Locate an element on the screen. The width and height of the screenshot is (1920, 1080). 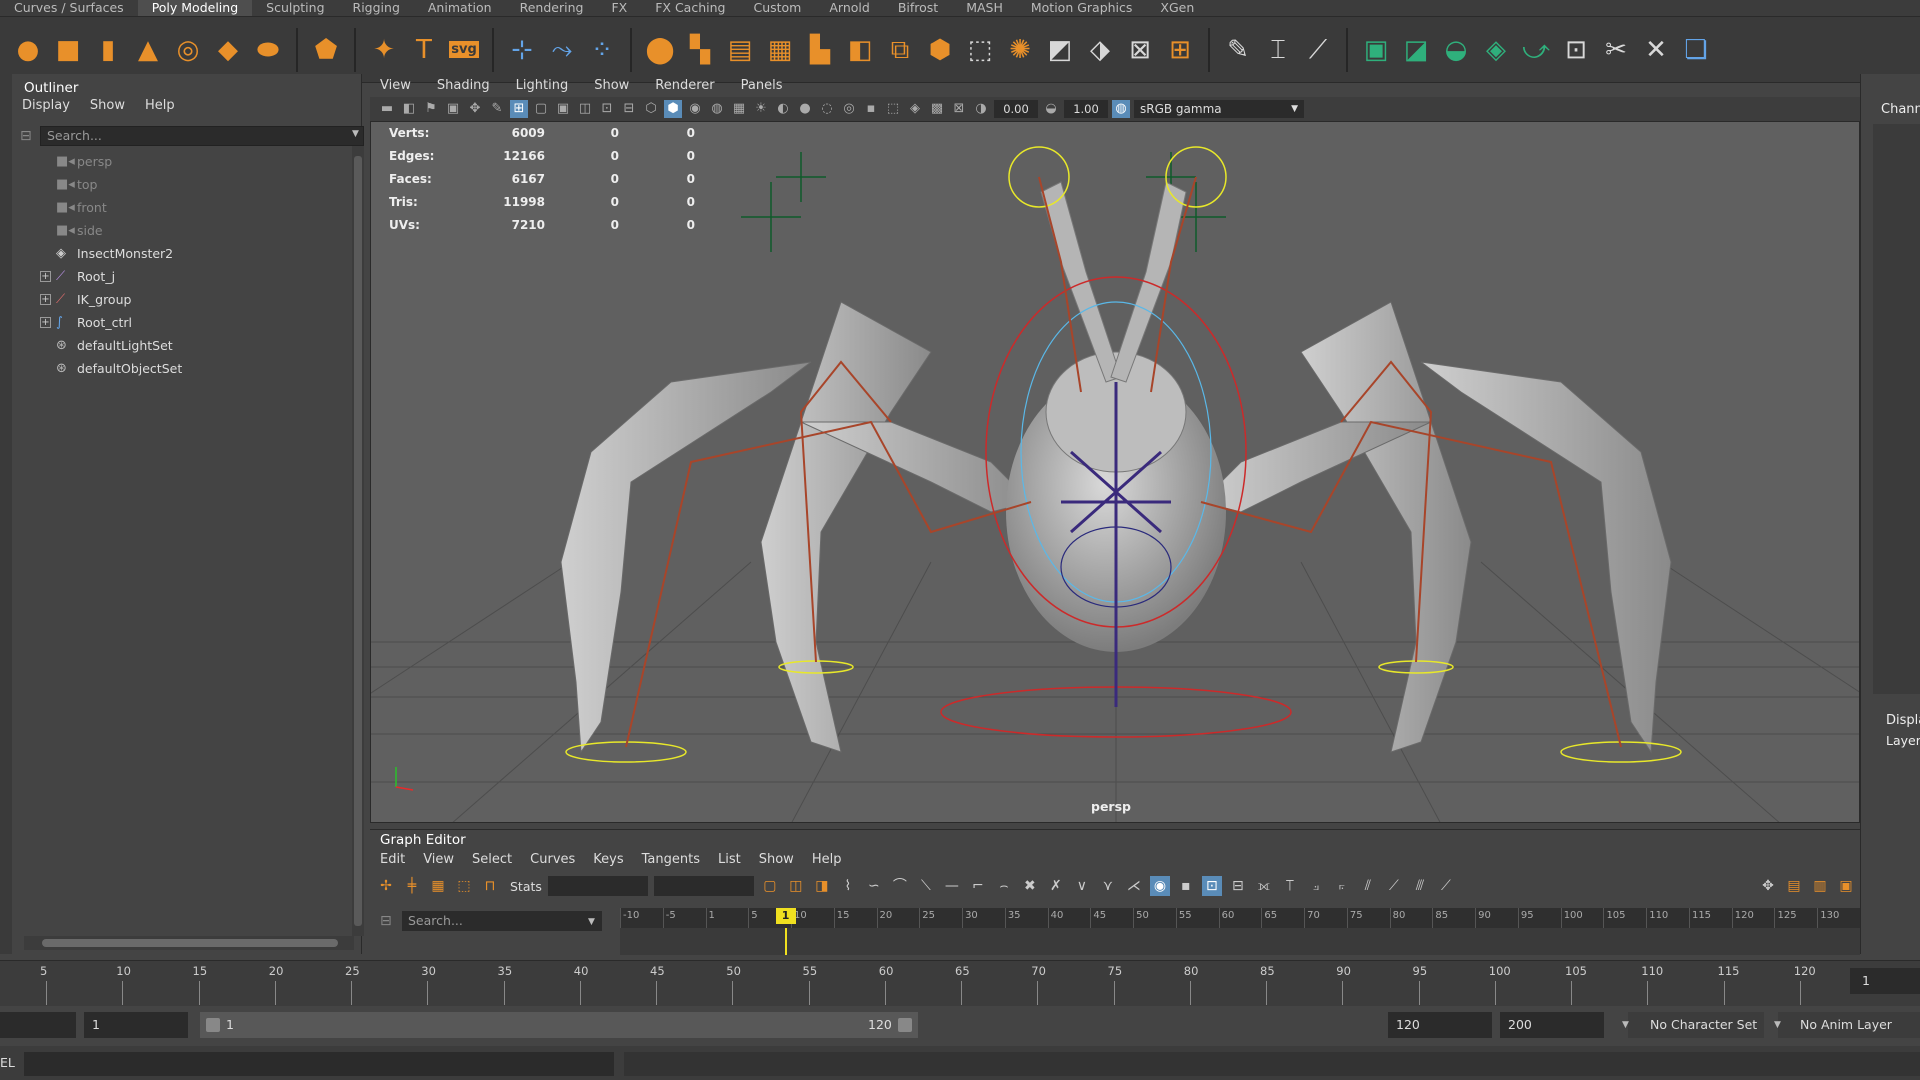
range-start-handle is located at coordinates (213, 1025).